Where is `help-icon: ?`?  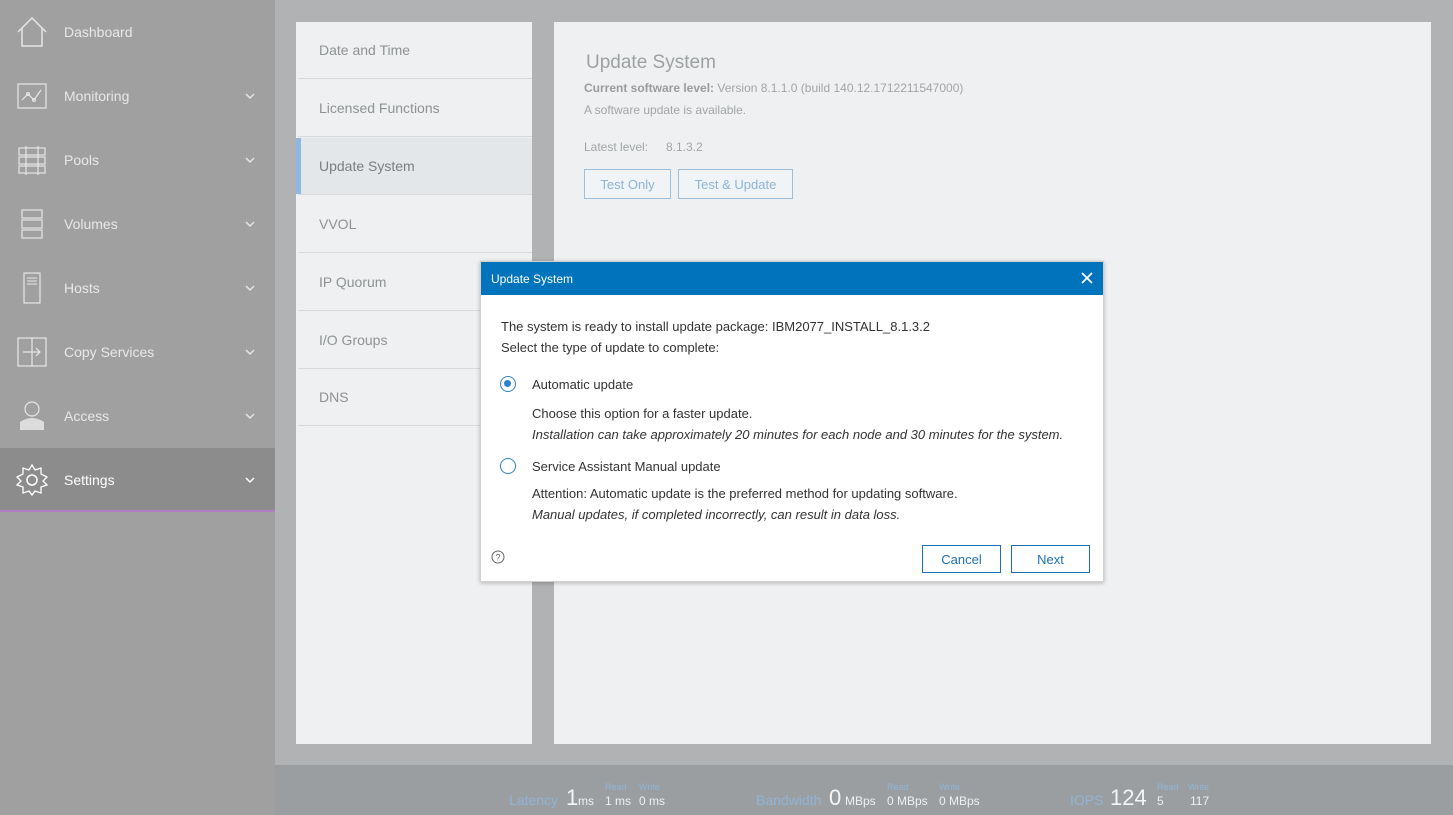 help-icon: ? is located at coordinates (498, 557).